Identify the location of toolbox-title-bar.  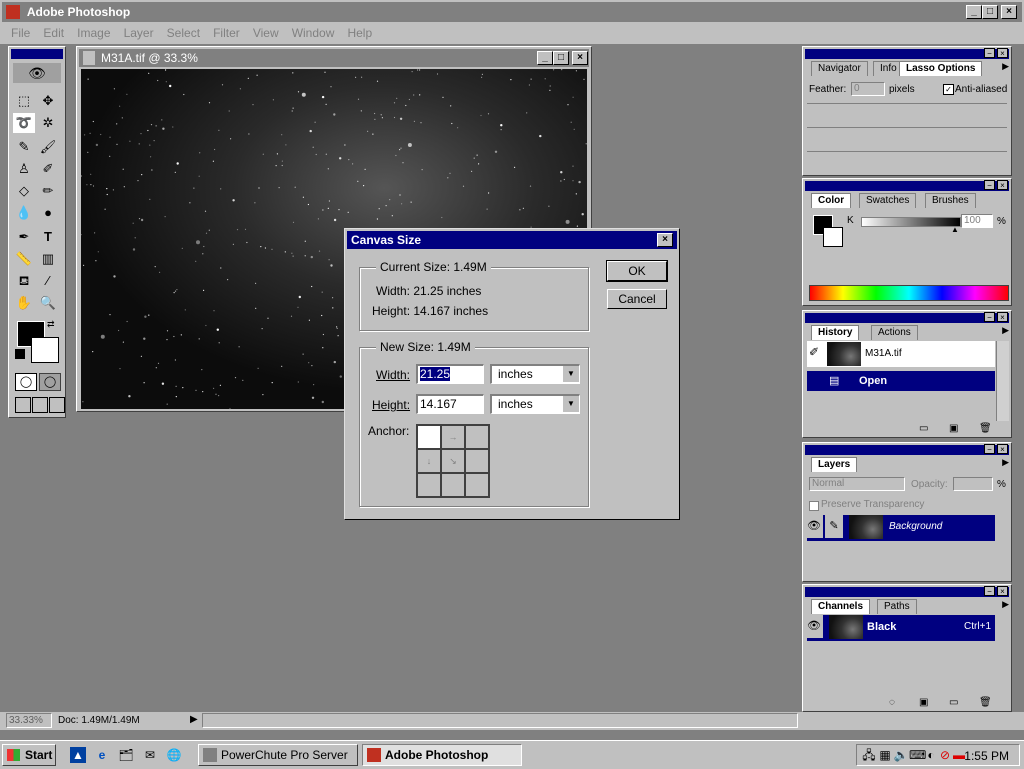
(37, 54).